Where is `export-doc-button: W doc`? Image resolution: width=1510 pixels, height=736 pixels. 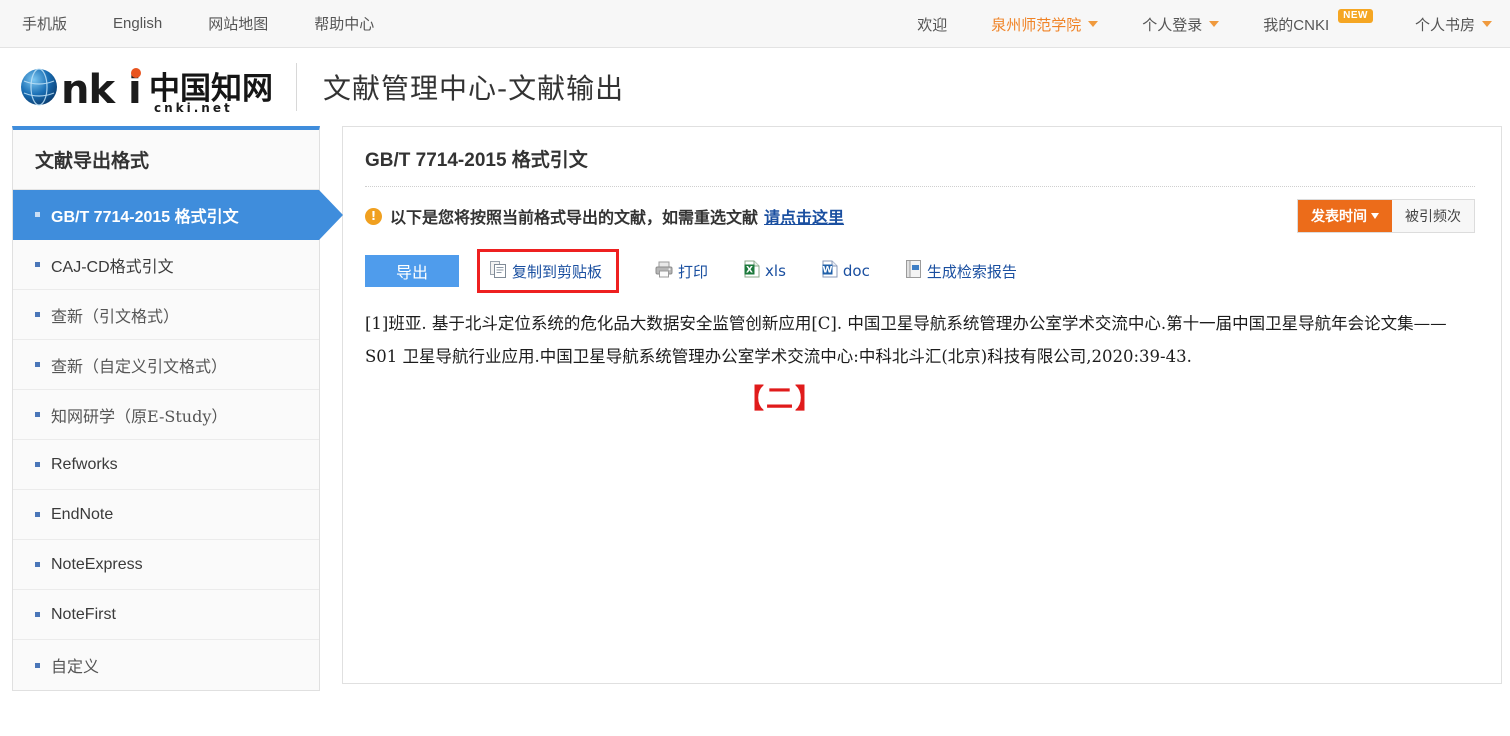
export-doc-button: W doc is located at coordinates (846, 271).